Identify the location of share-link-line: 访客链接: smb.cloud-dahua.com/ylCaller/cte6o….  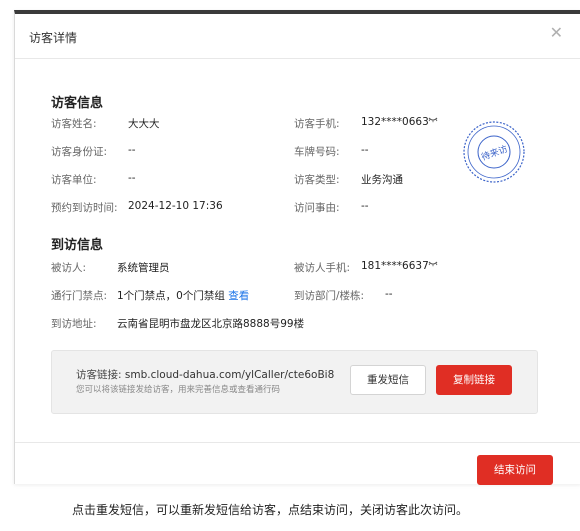
(205, 374).